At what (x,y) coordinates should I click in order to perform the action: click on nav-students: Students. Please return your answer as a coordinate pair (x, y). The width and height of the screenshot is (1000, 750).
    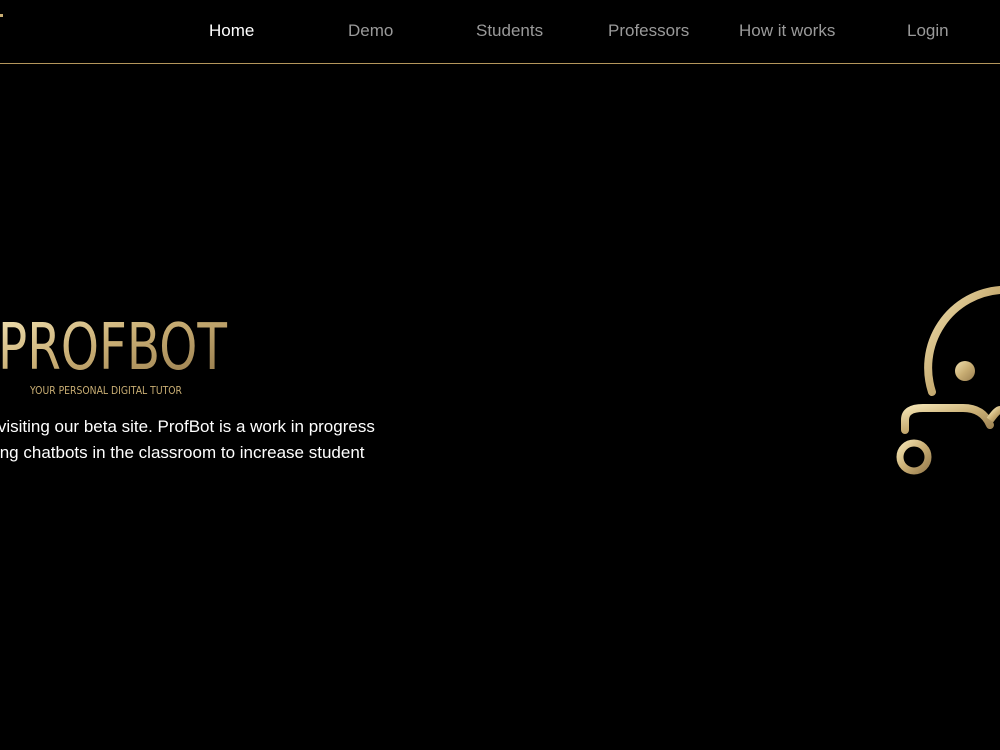
    Looking at the image, I should click on (509, 31).